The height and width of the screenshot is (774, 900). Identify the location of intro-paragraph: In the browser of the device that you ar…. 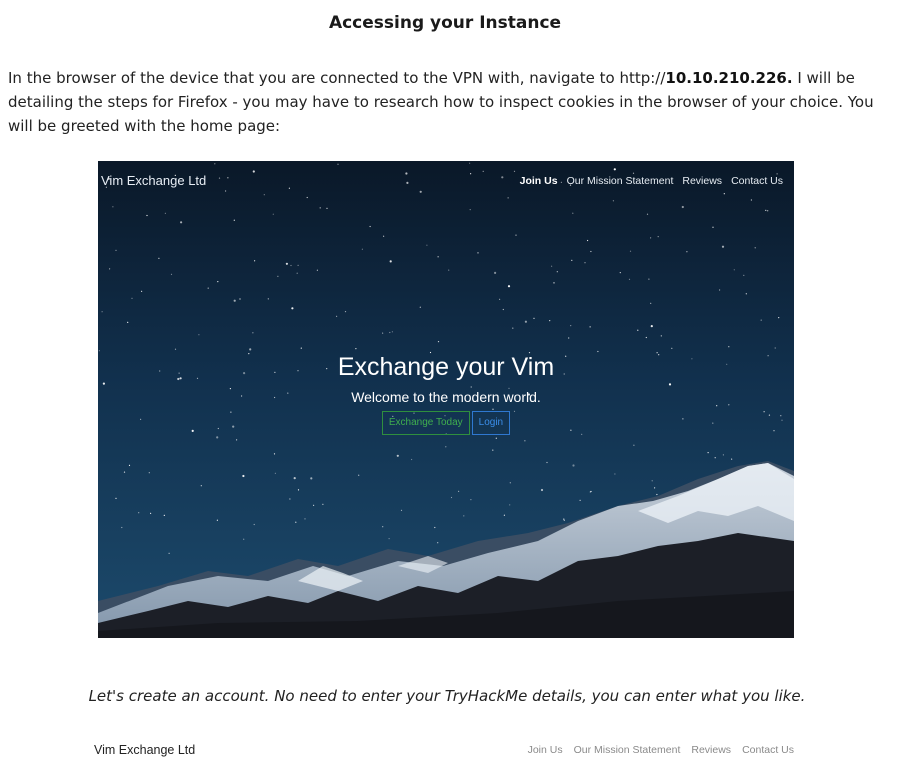
(450, 102).